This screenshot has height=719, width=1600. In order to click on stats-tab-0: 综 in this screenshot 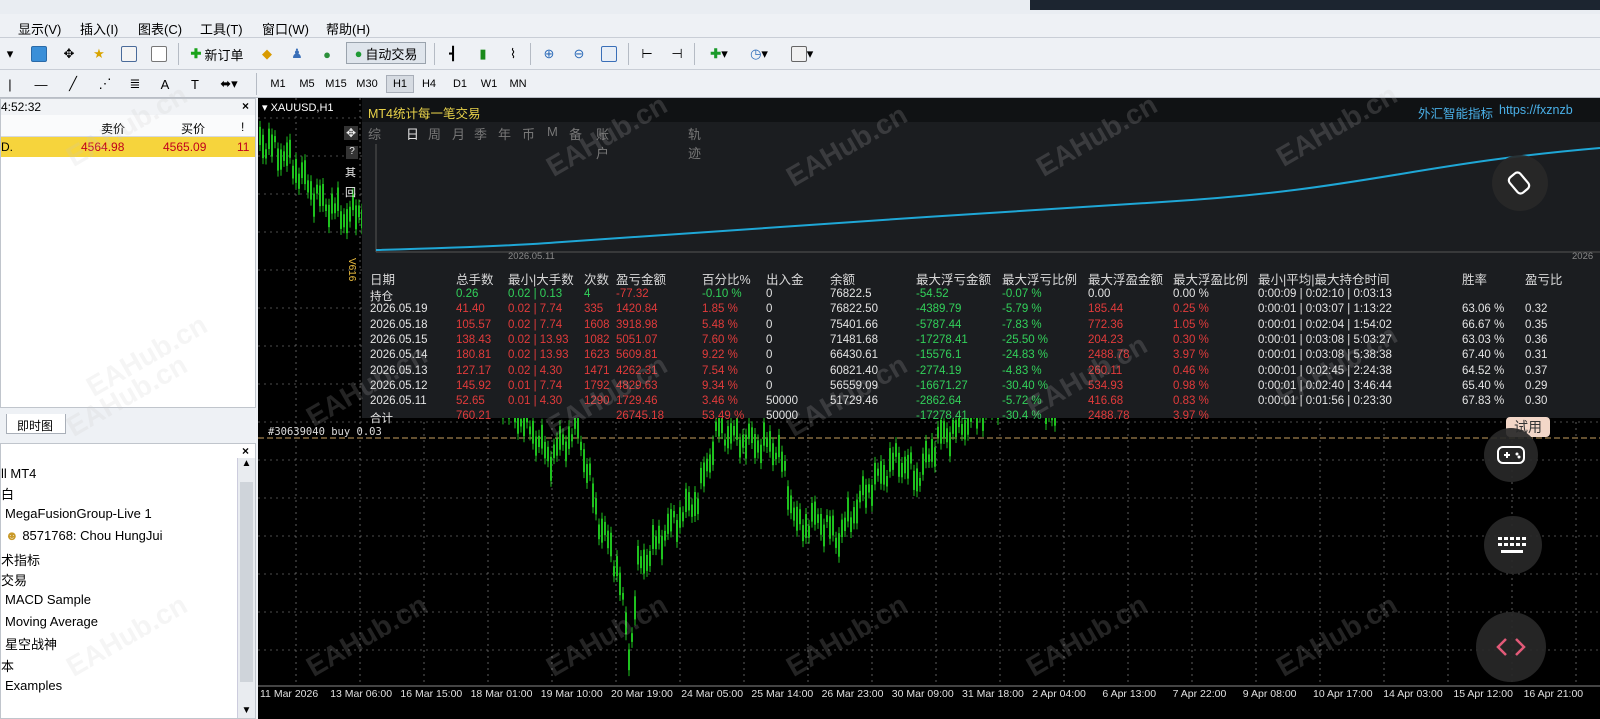, I will do `click(374, 133)`.